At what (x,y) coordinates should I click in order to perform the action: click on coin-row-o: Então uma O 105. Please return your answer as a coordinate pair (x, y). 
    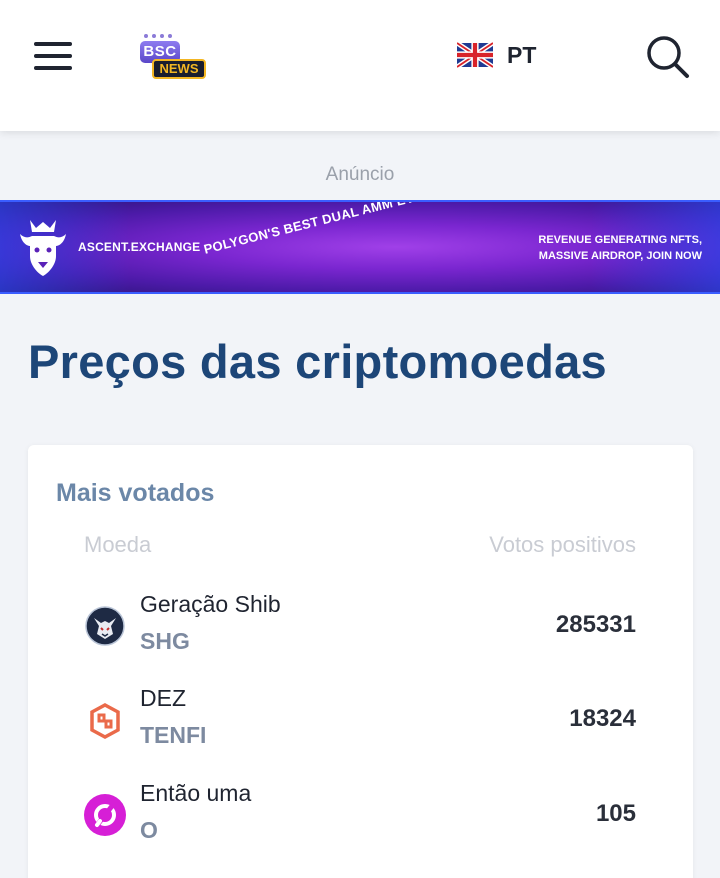
    Looking at the image, I should click on (360, 820).